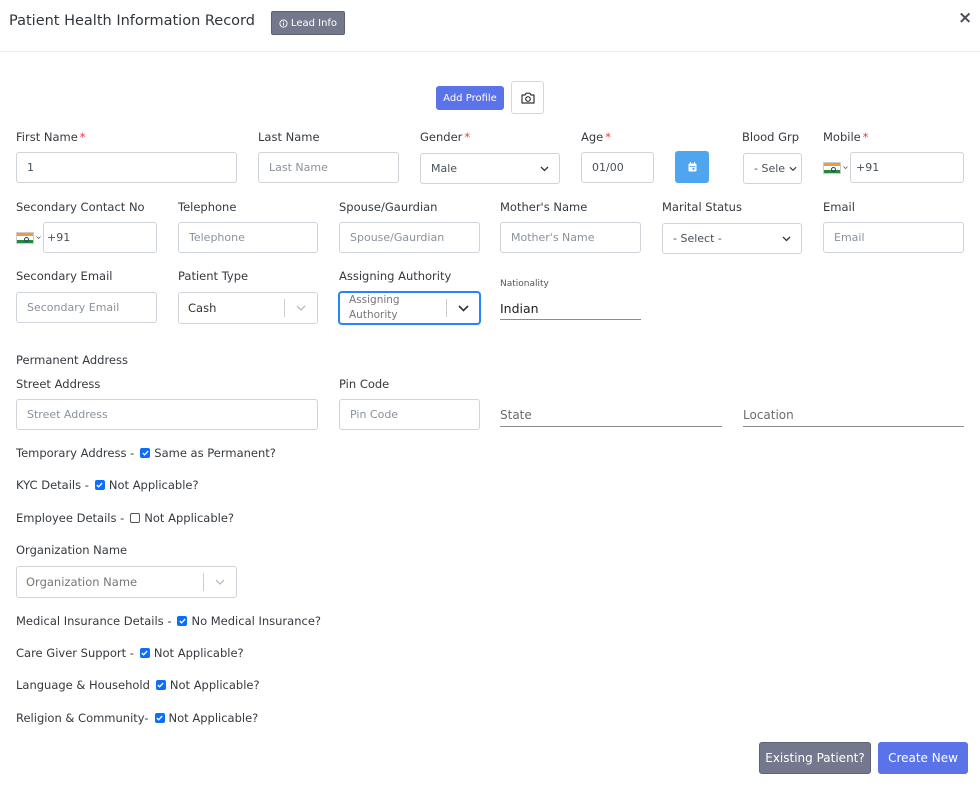 This screenshot has height=801, width=980. What do you see at coordinates (544, 207) in the screenshot?
I see `mother-name-label: Mother's Name` at bounding box center [544, 207].